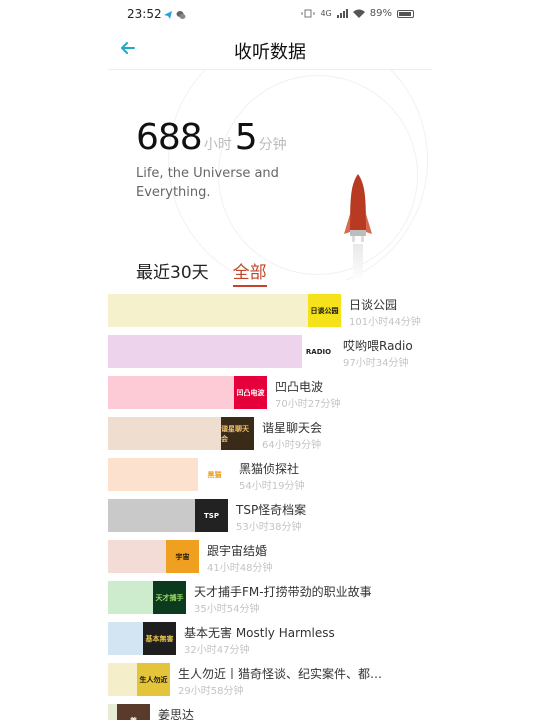 This screenshot has height=720, width=540. I want to click on tab-last-30-days: 最近30天, so click(172, 272).